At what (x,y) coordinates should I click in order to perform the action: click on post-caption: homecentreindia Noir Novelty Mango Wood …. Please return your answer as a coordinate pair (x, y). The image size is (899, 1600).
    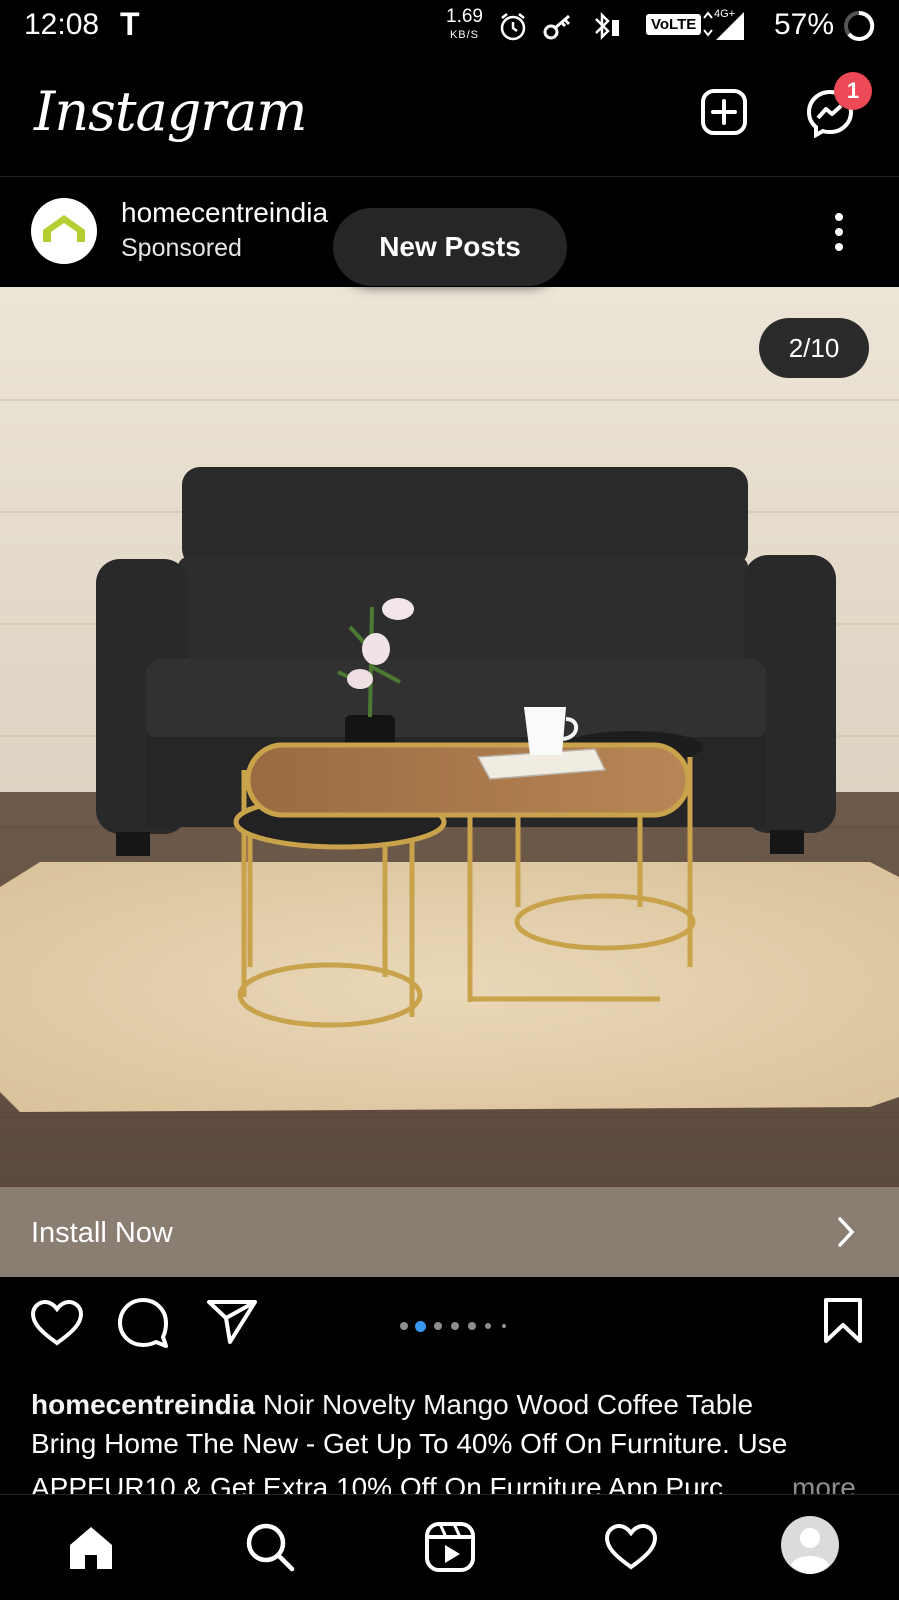
    Looking at the image, I should click on (451, 1405).